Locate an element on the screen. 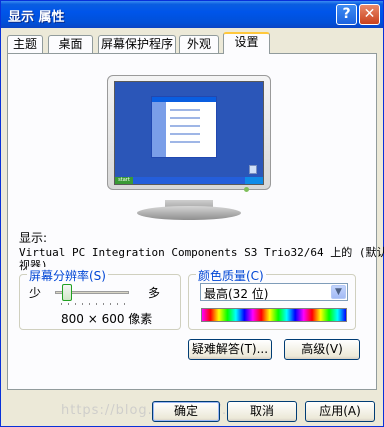 The height and width of the screenshot is (427, 384). close-button: ✕ is located at coordinates (369, 14).